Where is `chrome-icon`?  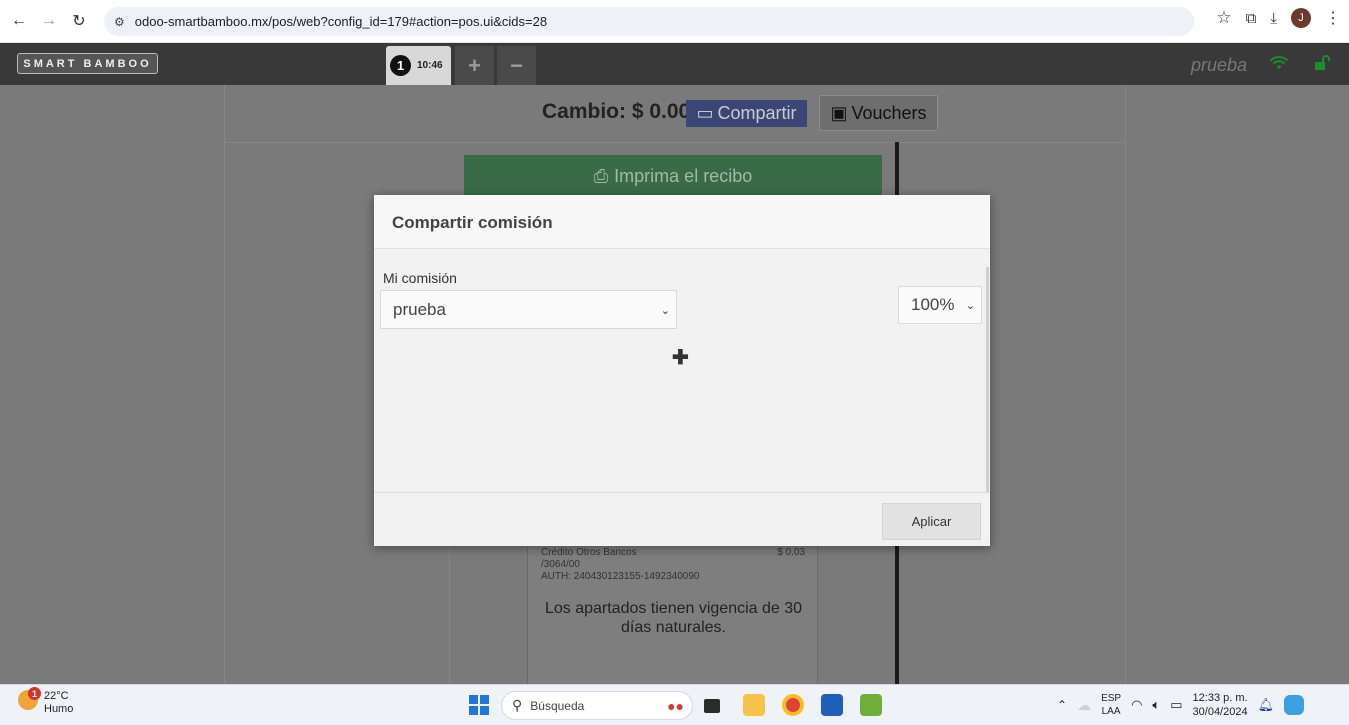 chrome-icon is located at coordinates (793, 705).